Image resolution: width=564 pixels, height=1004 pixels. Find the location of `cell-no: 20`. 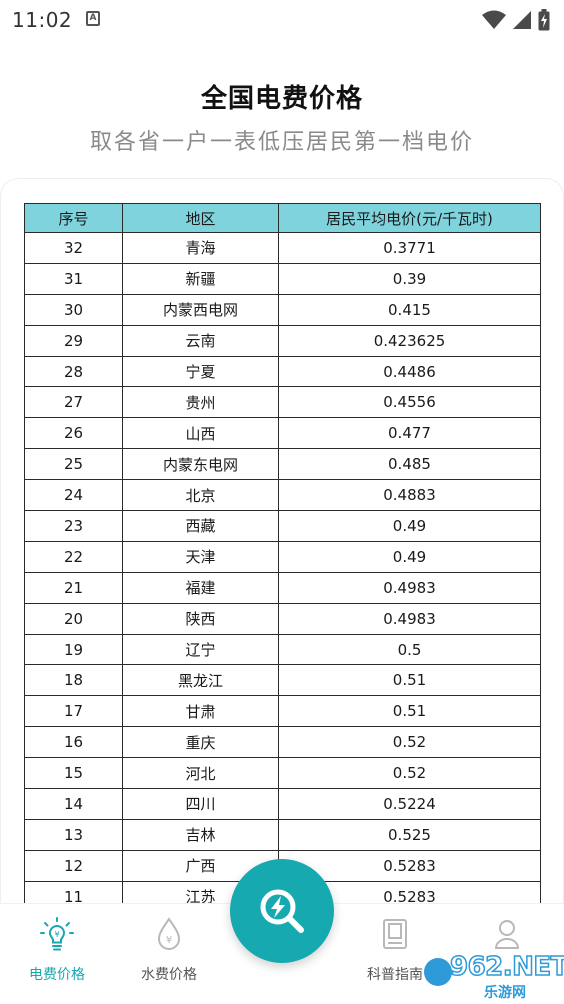

cell-no: 20 is located at coordinates (73, 618).